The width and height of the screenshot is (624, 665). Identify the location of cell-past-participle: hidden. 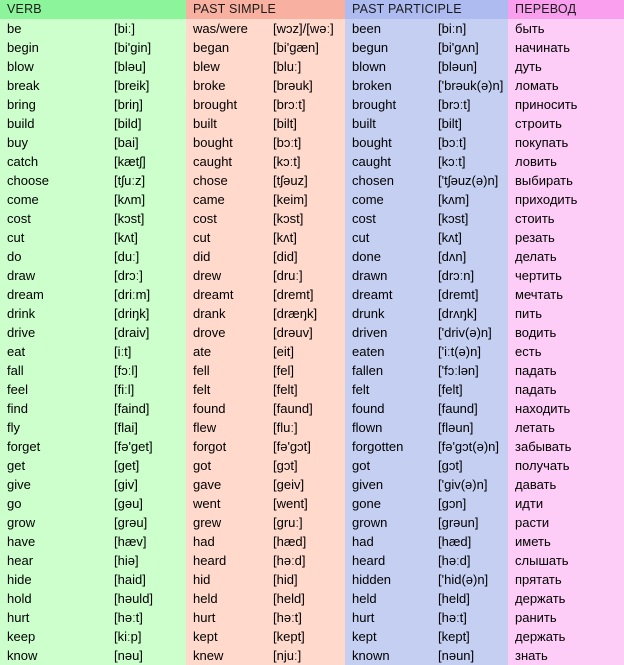
(388, 579).